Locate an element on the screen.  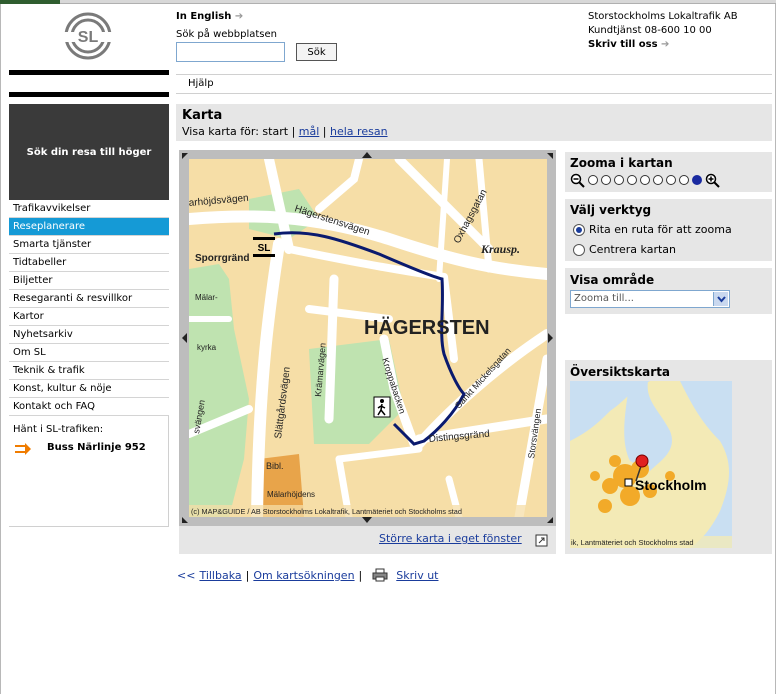
sidebar-item-biljetter: Biljetter is located at coordinates (89, 281).